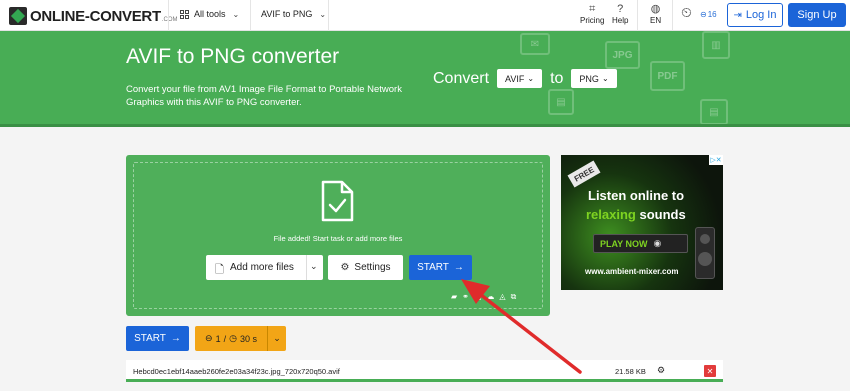 This screenshot has width=850, height=391. I want to click on ad-headline: Listen online to, so click(636, 195).